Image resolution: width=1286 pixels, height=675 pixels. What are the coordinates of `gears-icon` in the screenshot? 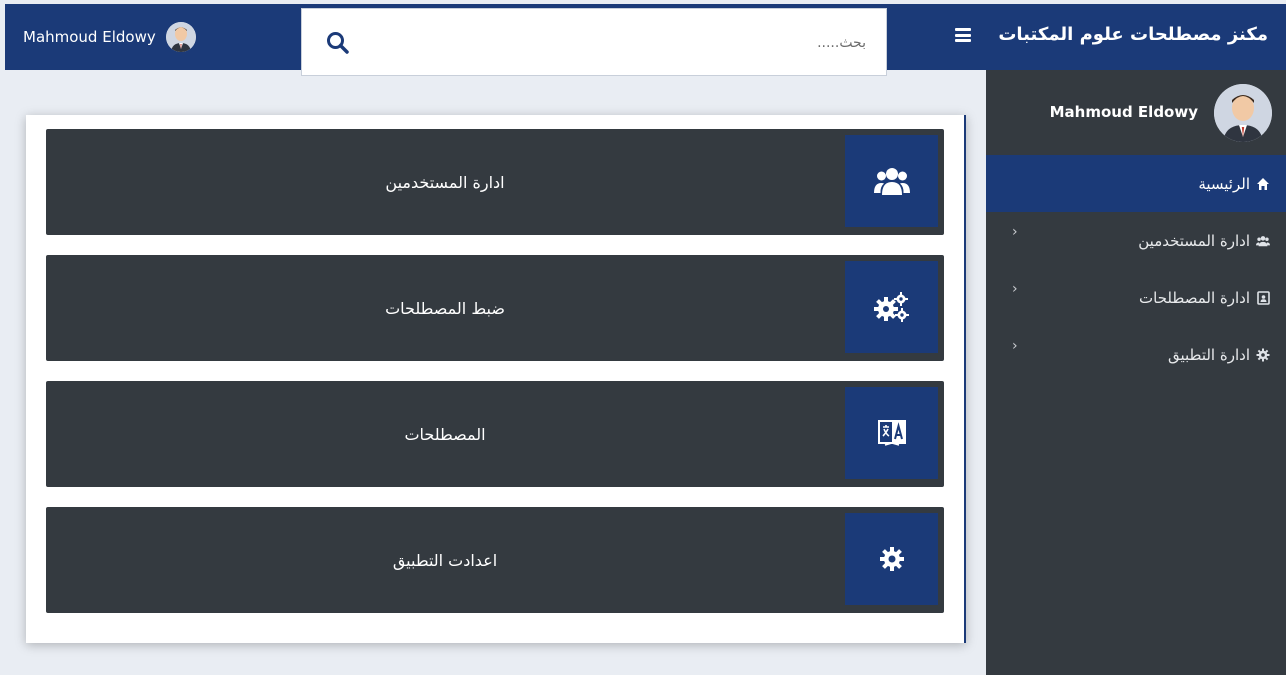 It's located at (891, 307).